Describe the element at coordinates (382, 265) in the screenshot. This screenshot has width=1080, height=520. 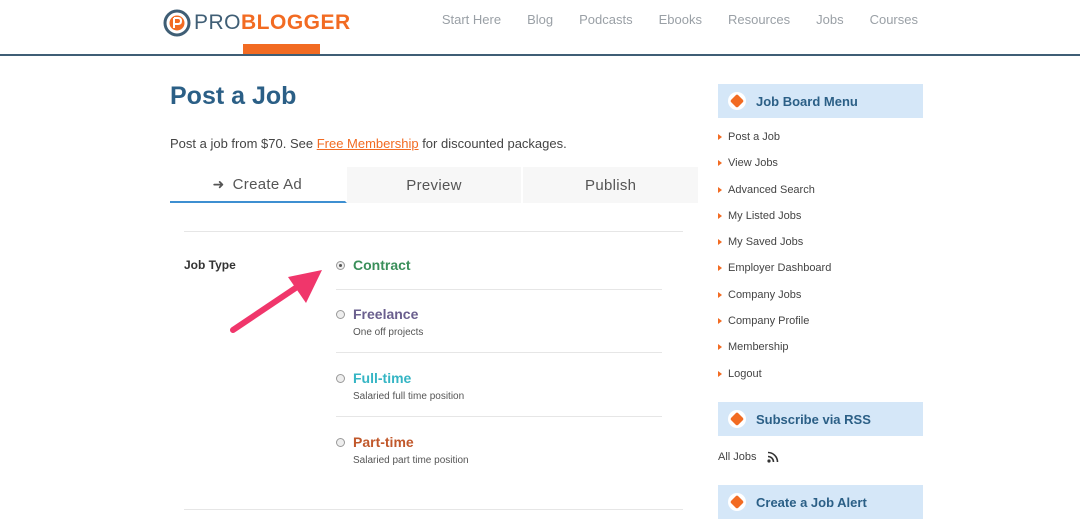
I see `option-title: Contract` at that location.